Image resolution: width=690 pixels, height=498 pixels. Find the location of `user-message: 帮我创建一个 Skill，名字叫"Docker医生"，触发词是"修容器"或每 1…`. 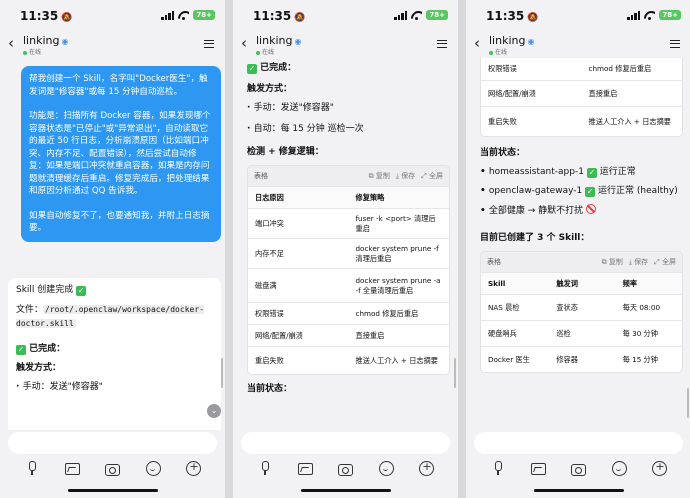

user-message: 帮我创建一个 Skill，名字叫"Docker医生"，触发词是"修容器"或每 1… is located at coordinates (121, 154).